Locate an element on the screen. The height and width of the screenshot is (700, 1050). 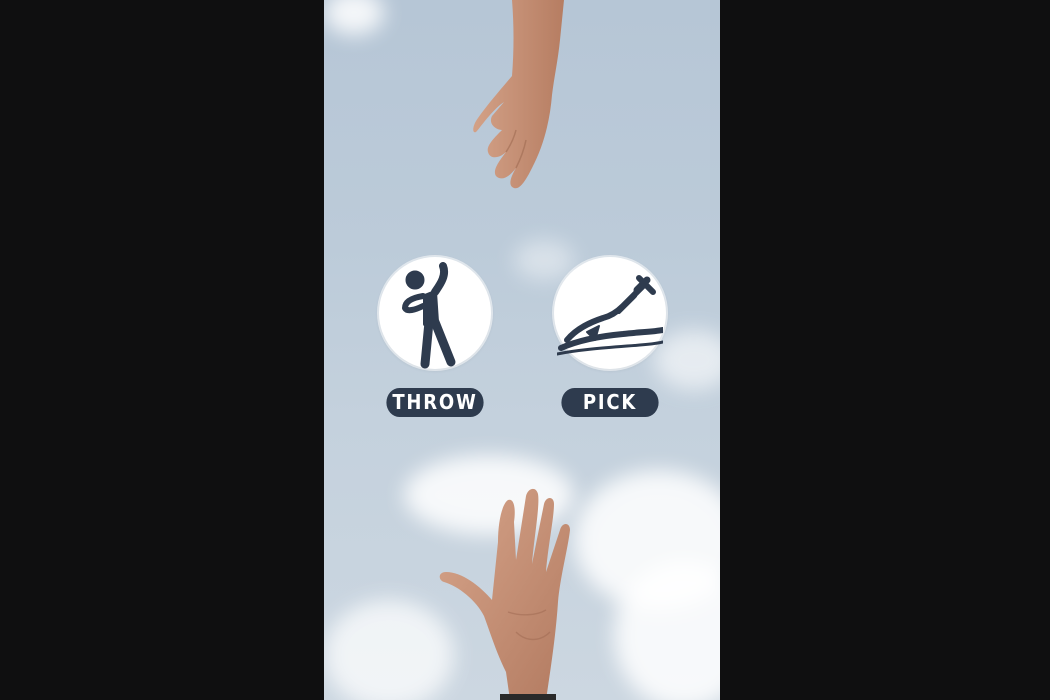
pick-action: PICK is located at coordinates (610, 337).